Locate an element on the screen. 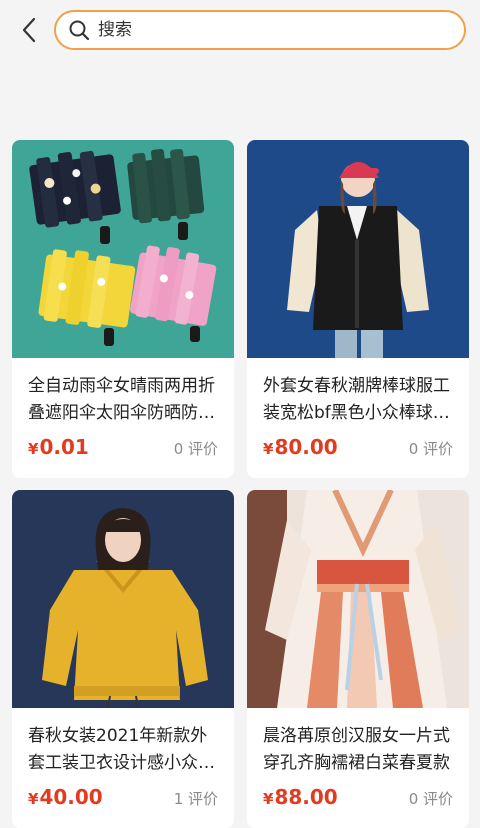  product-price: ¥0.01 is located at coordinates (58, 447).